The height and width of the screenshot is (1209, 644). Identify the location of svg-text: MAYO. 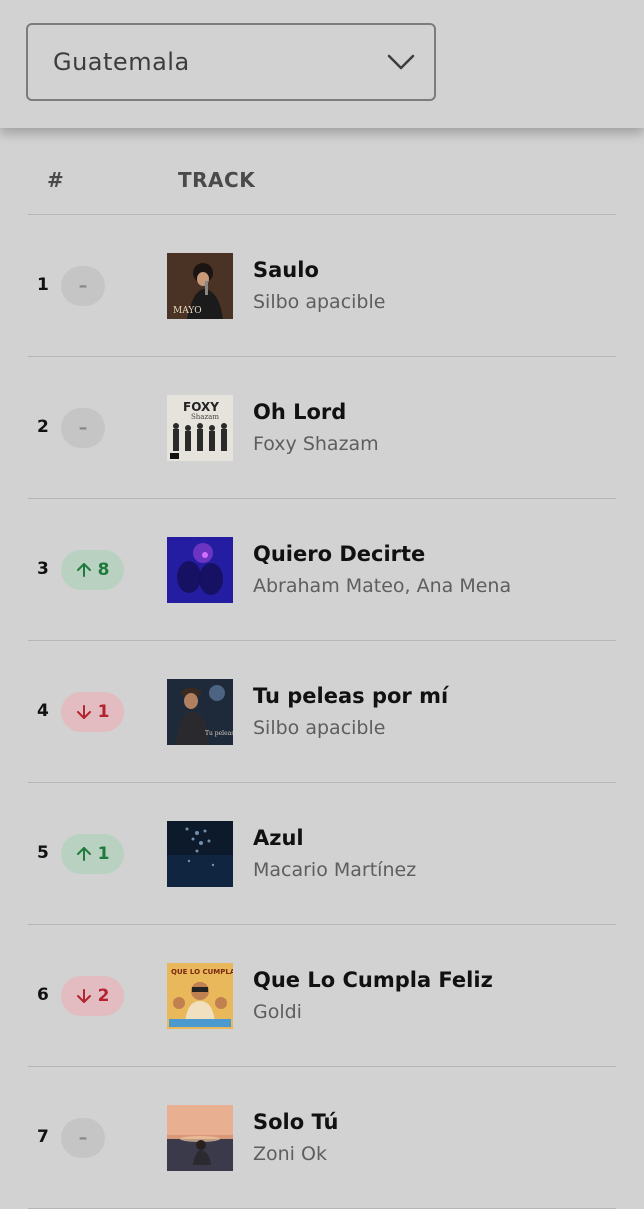
(187, 311).